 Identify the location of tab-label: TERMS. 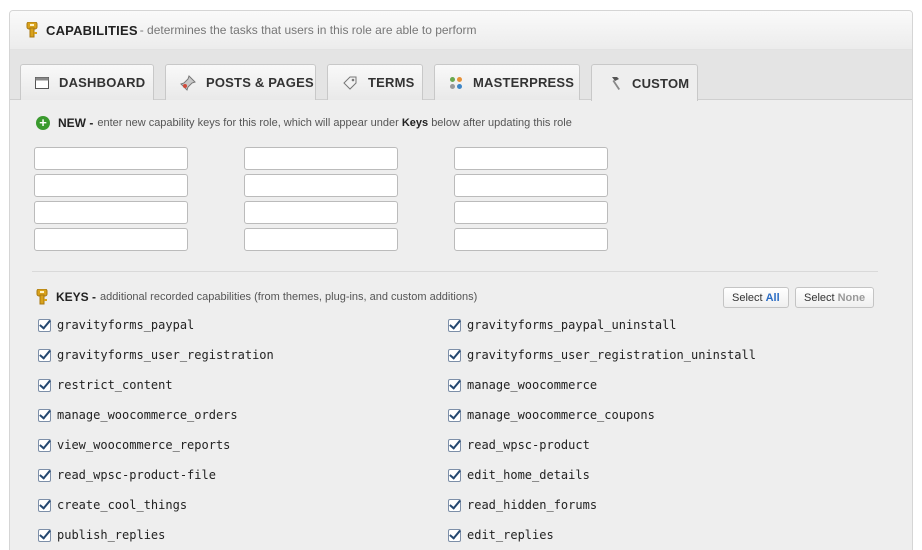
(391, 82).